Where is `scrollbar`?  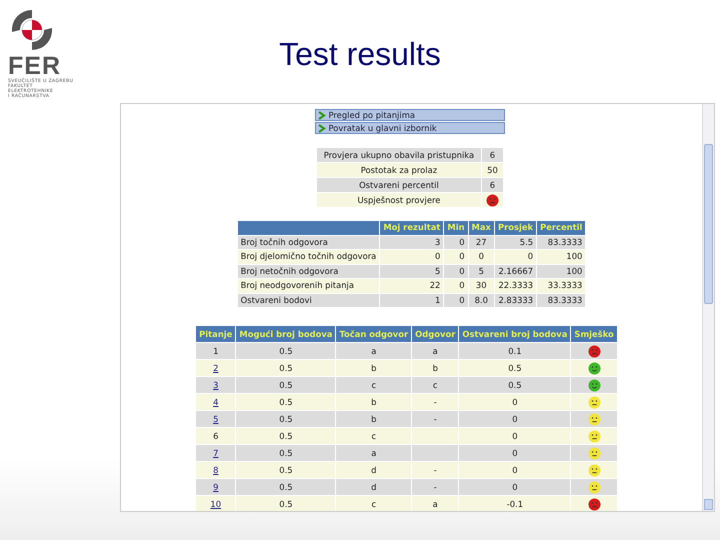
scrollbar is located at coordinates (708, 307).